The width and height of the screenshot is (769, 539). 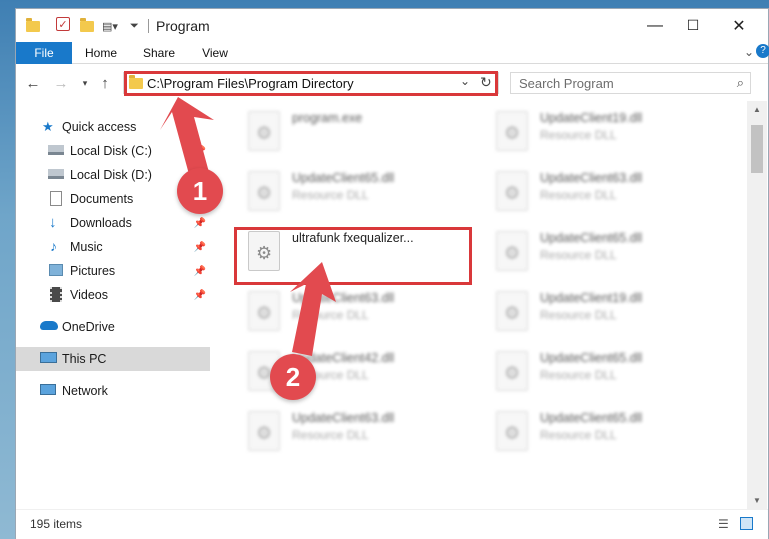 I want to click on properties-icon: ✓, so click(x=63, y=24).